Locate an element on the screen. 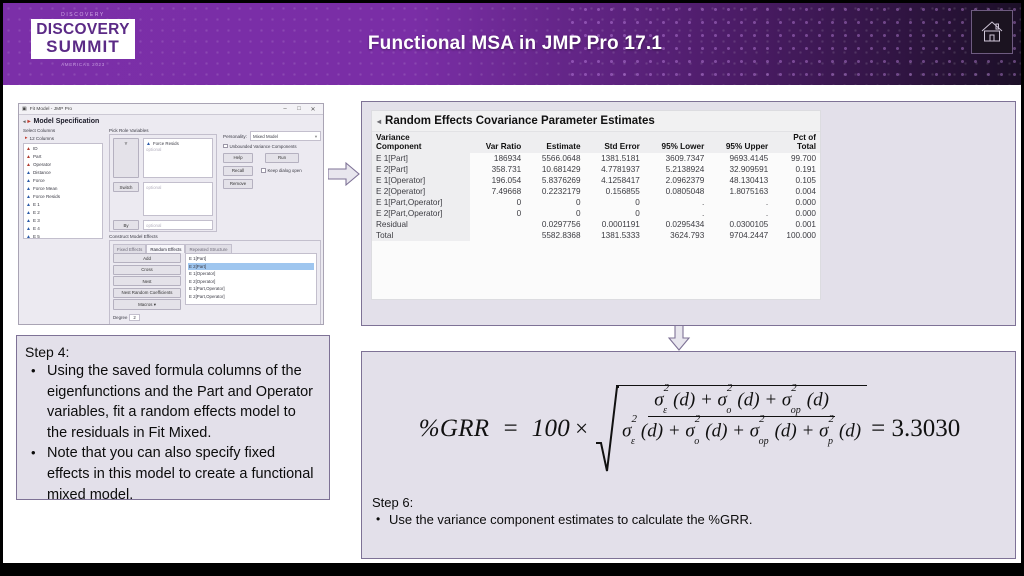 The width and height of the screenshot is (1024, 576). run-button: Run is located at coordinates (282, 157).